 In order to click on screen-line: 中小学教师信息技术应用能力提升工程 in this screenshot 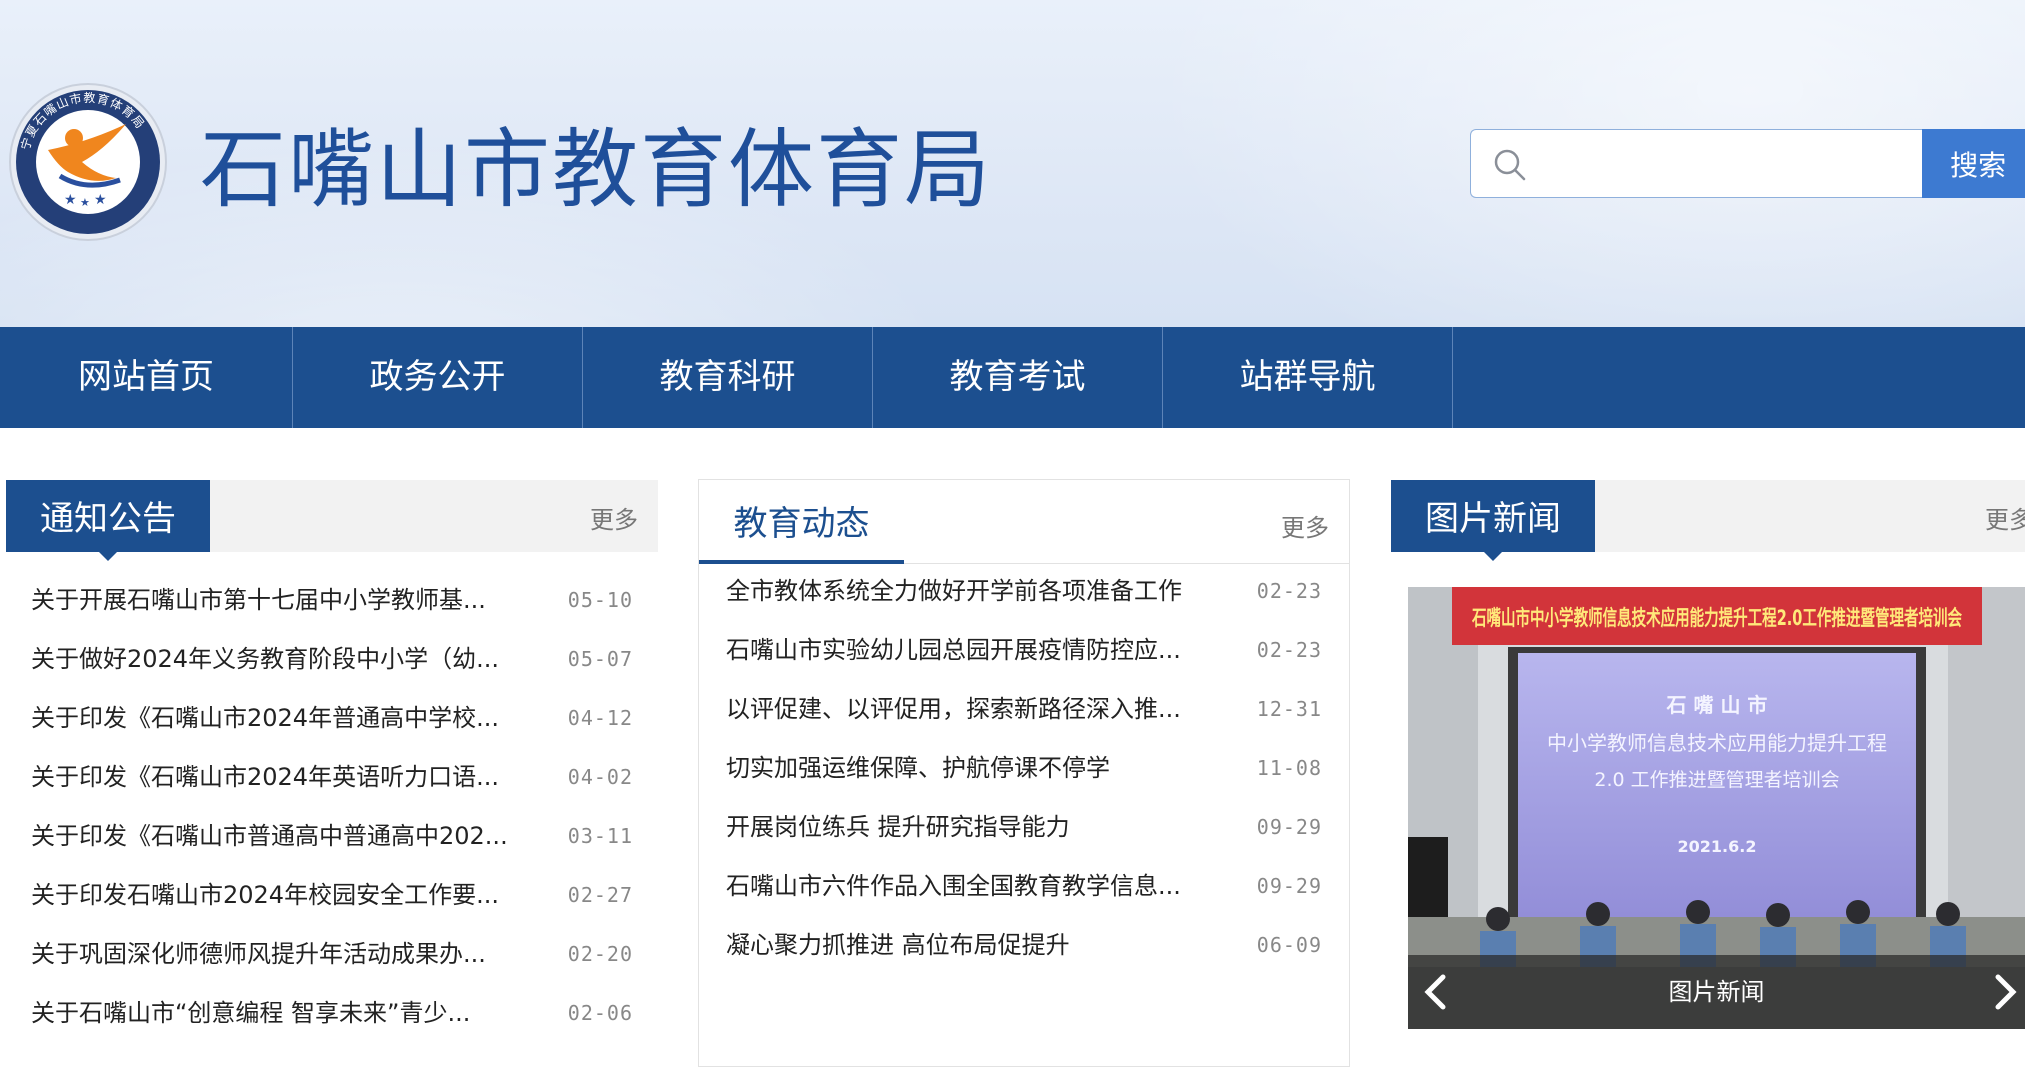, I will do `click(1717, 743)`.